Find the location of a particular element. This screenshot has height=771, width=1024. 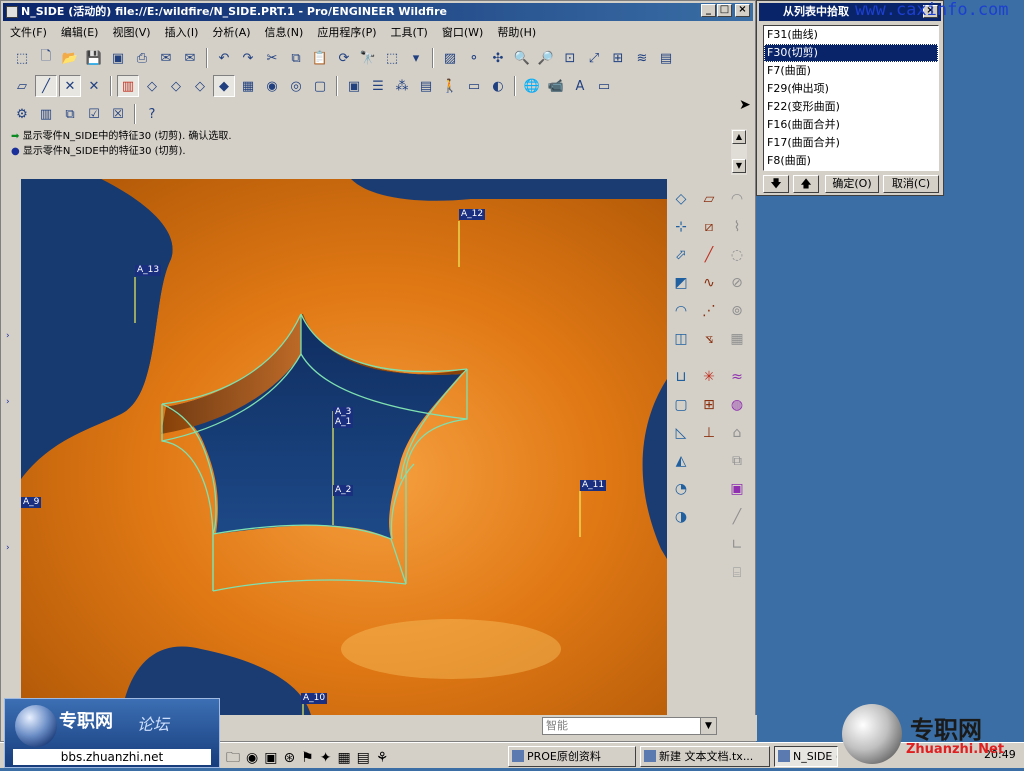

menu-item: 信息(N) is located at coordinates (284, 33).